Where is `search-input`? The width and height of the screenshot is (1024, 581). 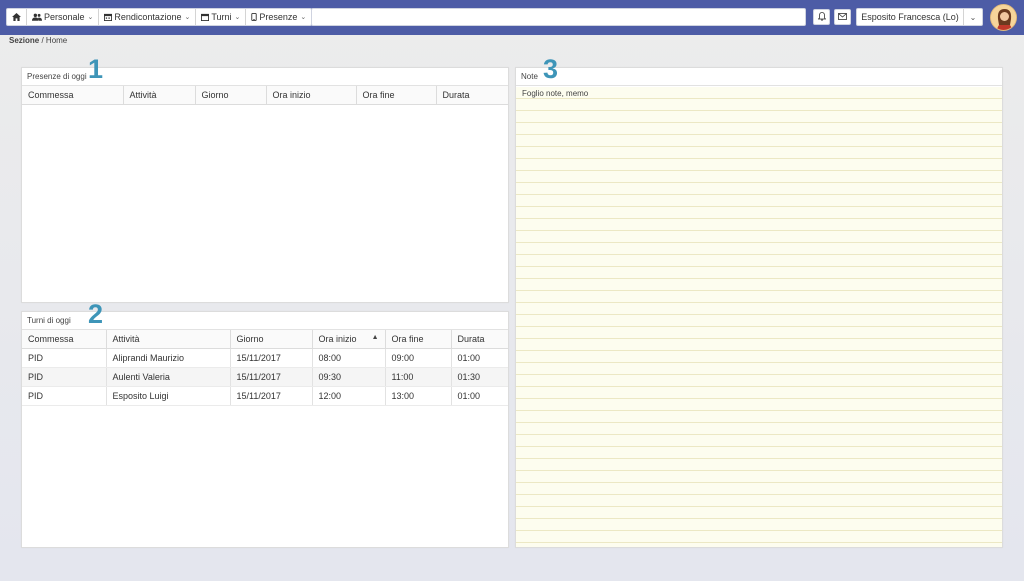
search-input is located at coordinates (558, 17).